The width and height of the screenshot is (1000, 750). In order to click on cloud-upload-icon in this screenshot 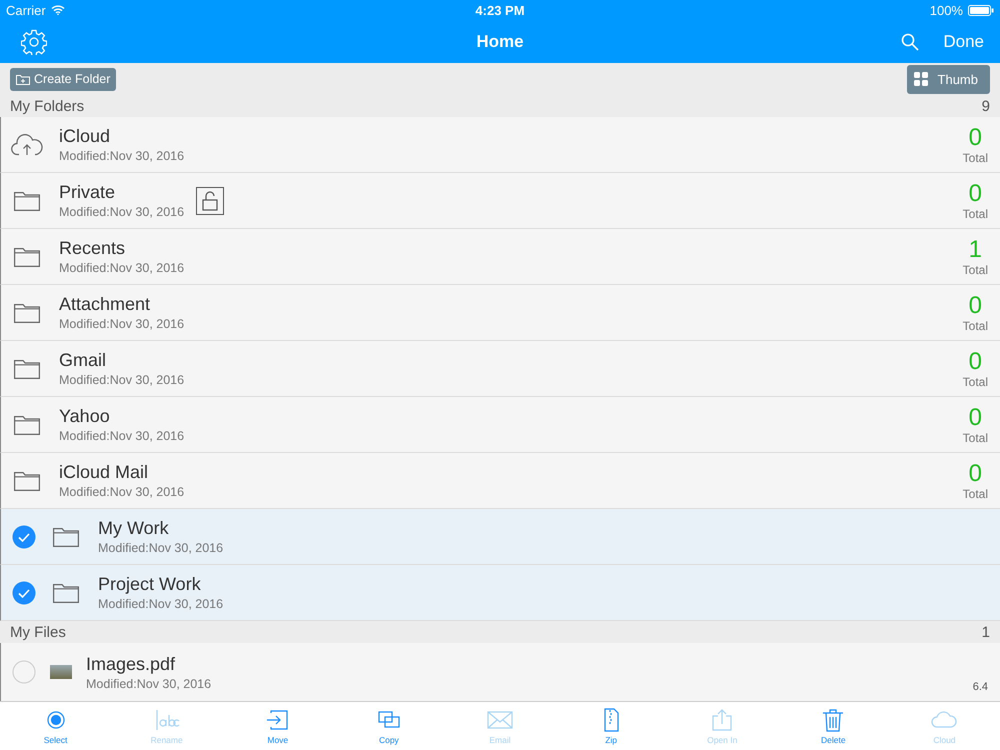, I will do `click(27, 145)`.